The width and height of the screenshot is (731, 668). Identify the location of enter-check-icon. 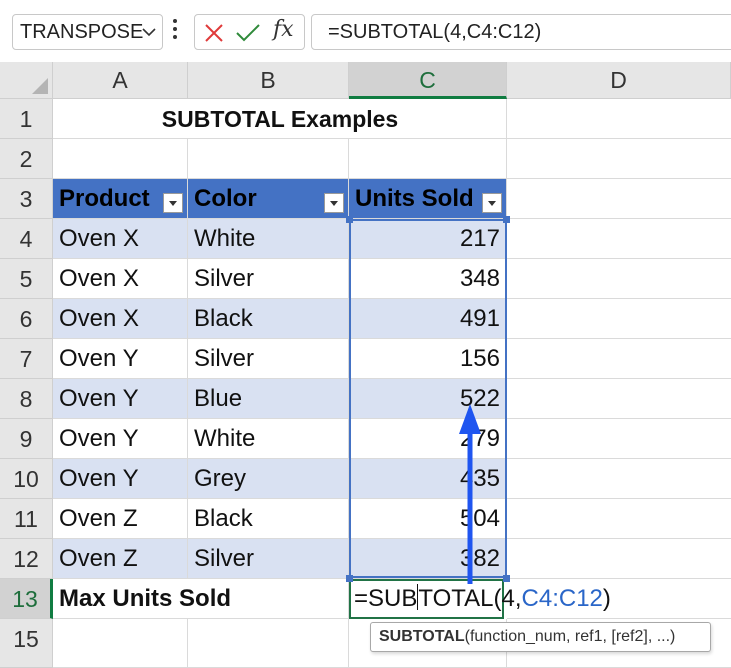
(248, 33).